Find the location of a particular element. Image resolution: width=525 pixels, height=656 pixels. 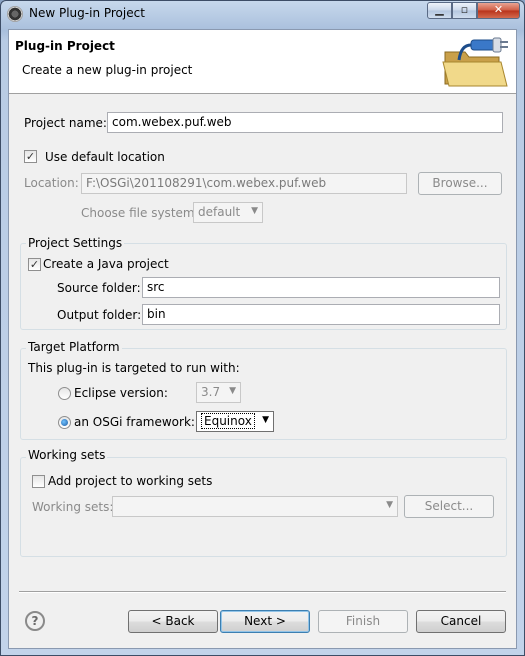

working-sets-title: Working sets is located at coordinates (67, 455).